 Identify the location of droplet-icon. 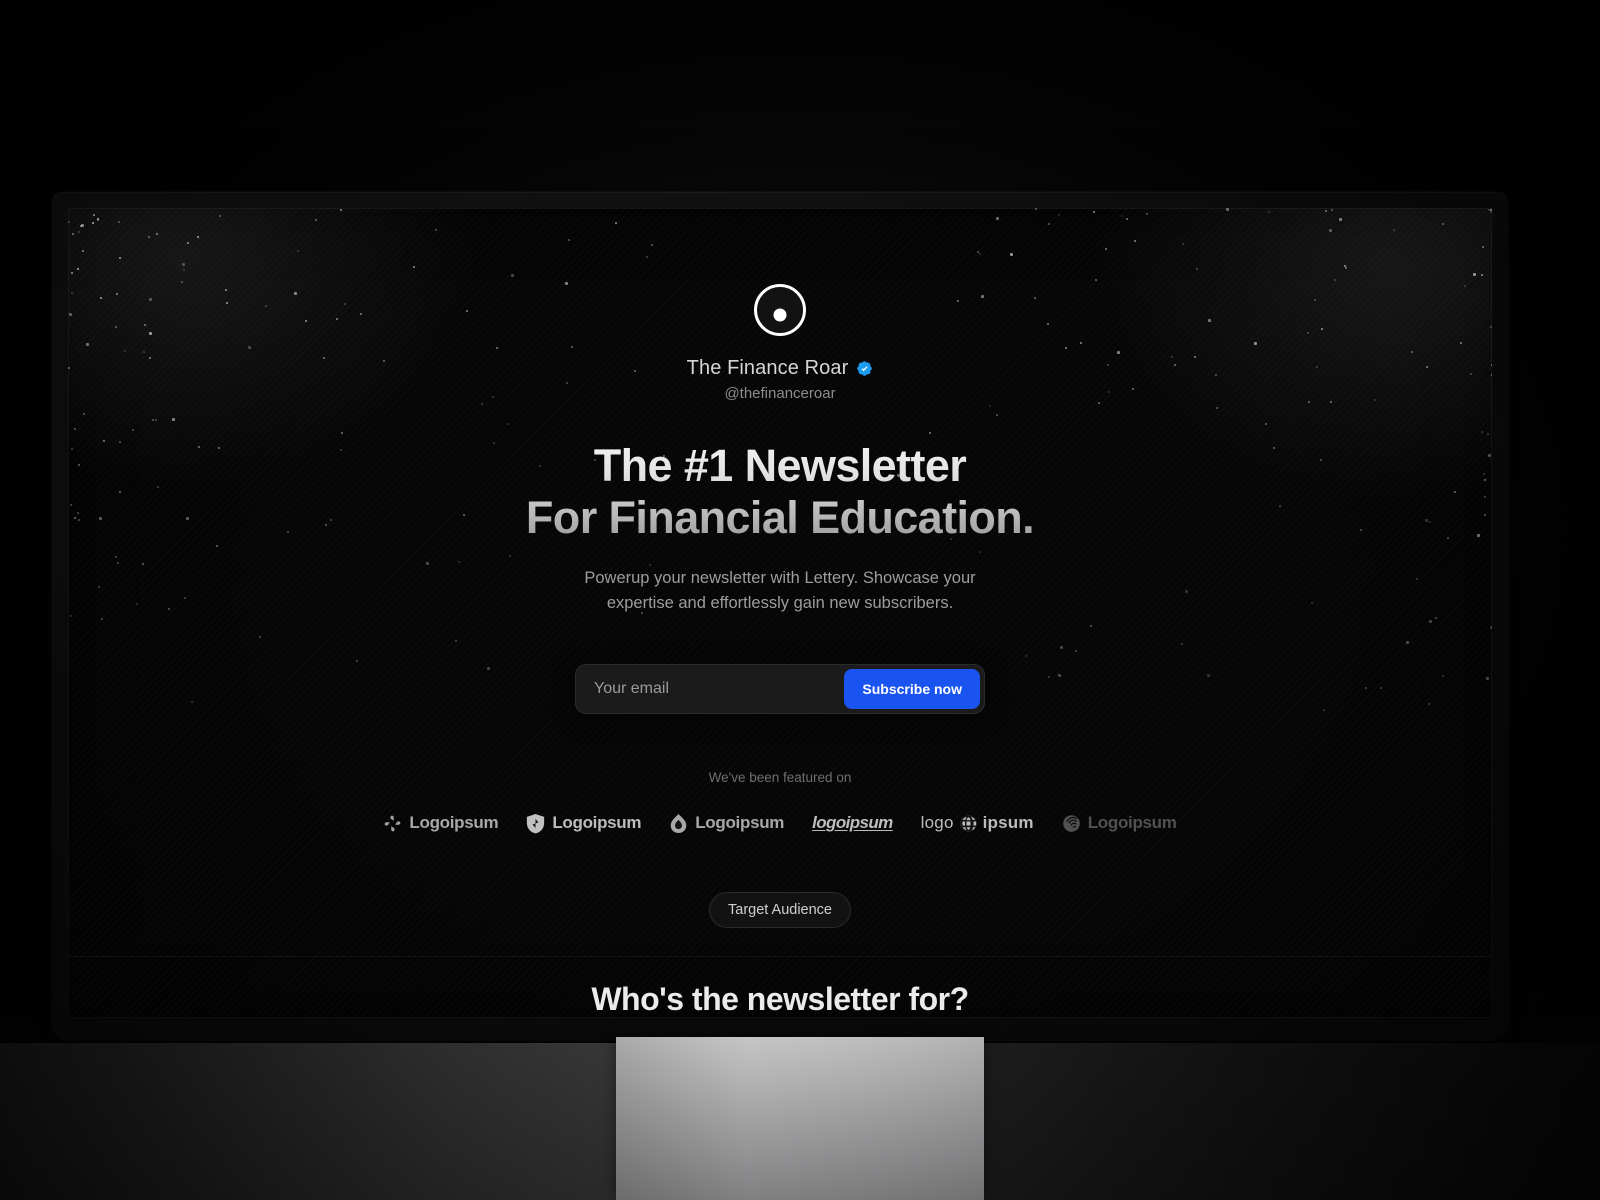
(678, 823).